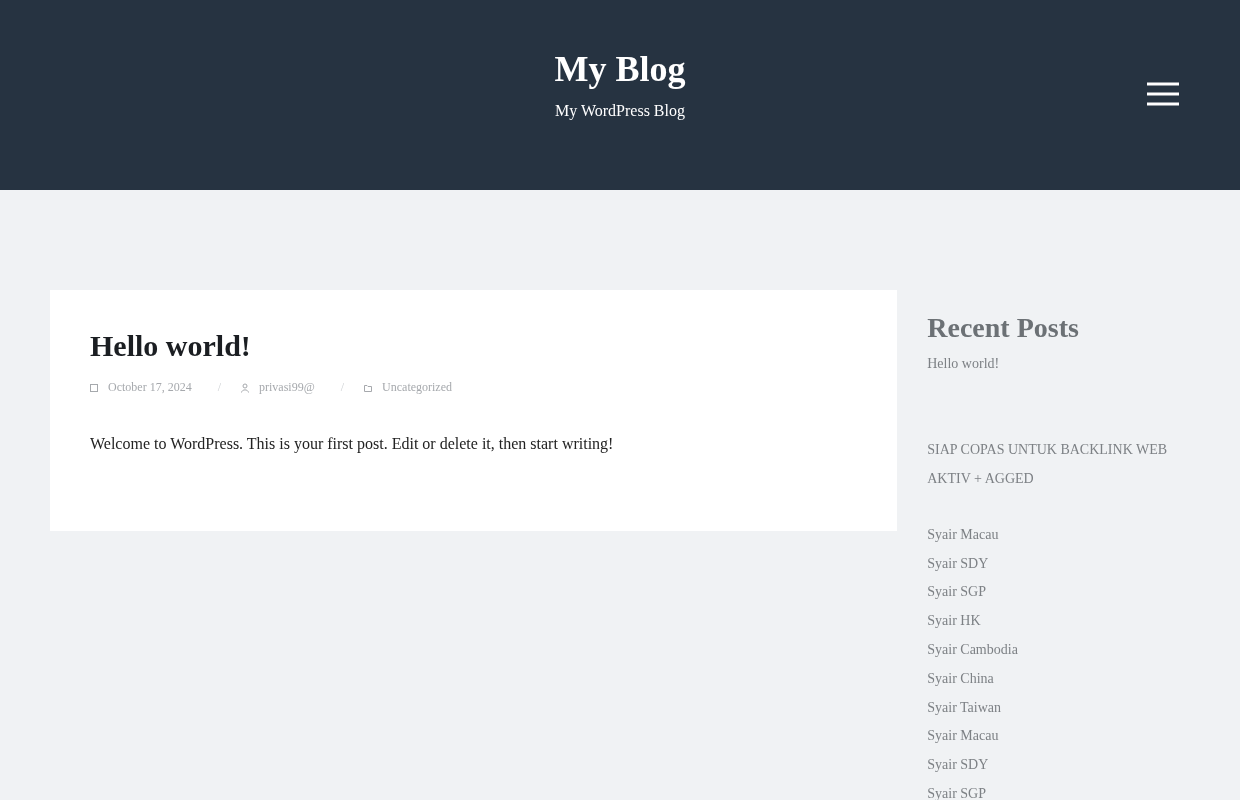 The height and width of the screenshot is (800, 1240). Describe the element at coordinates (245, 387) in the screenshot. I see `user-icon` at that location.